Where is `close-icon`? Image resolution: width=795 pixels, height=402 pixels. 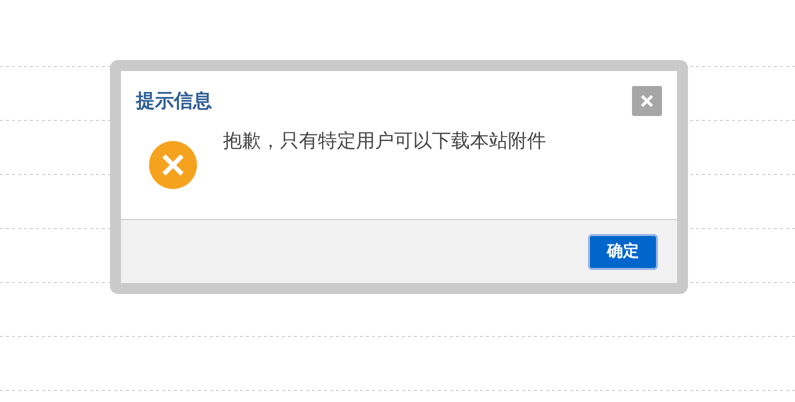
close-icon is located at coordinates (647, 101).